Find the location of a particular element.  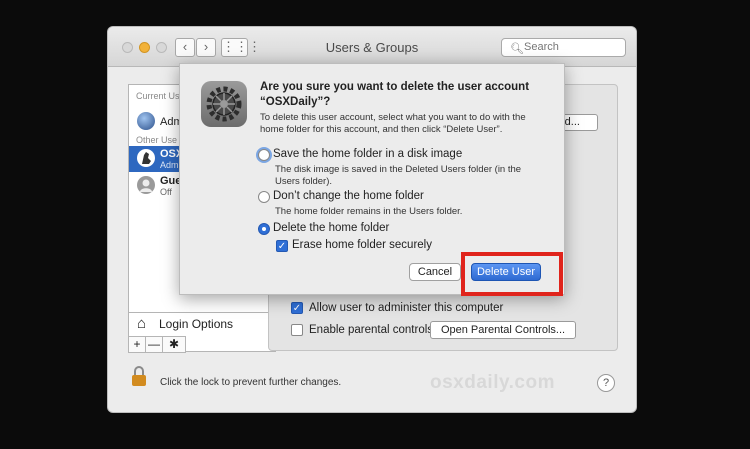

save-home-folder-label: Save the home folder in a disk image is located at coordinates (368, 154).